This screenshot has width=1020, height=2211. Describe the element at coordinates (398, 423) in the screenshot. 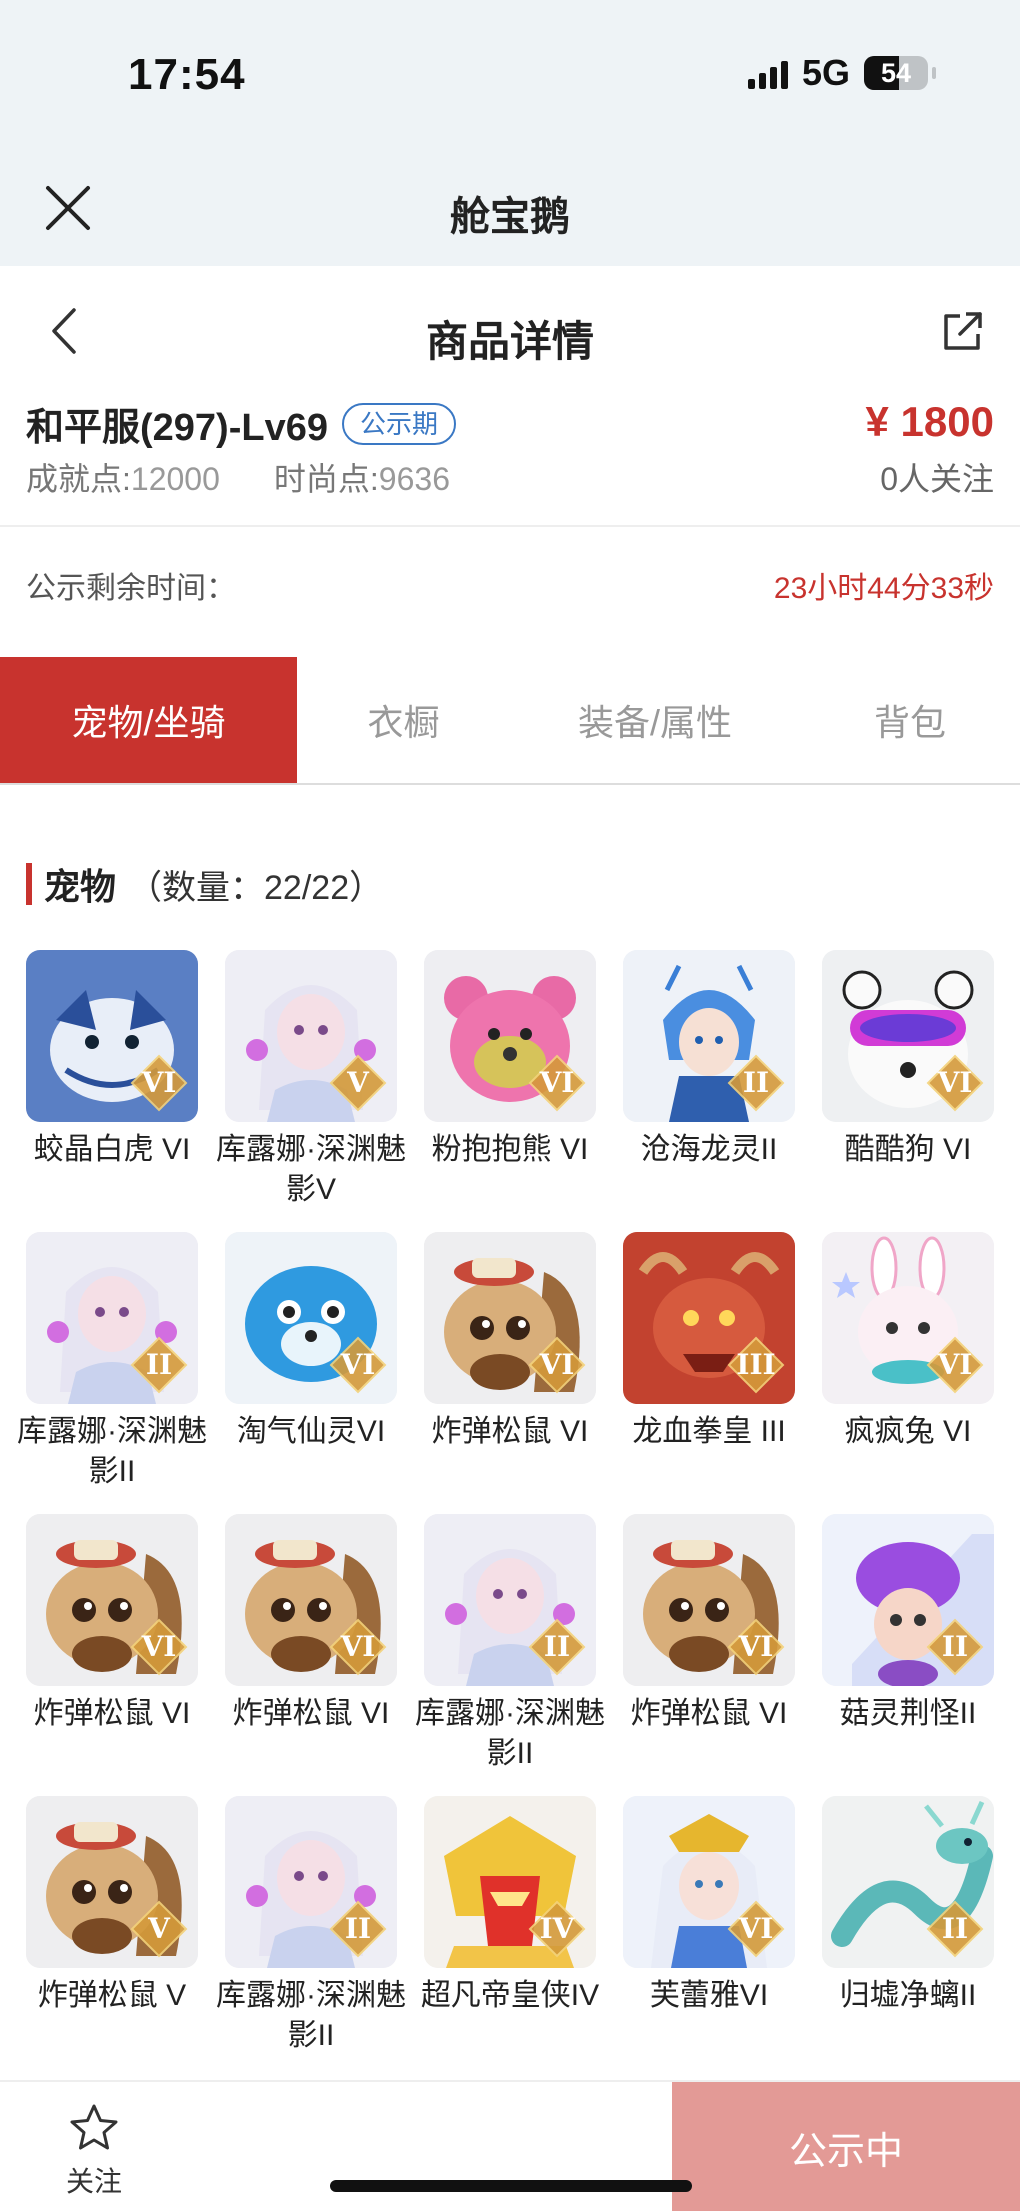

I see `status-badge: 公示期` at that location.